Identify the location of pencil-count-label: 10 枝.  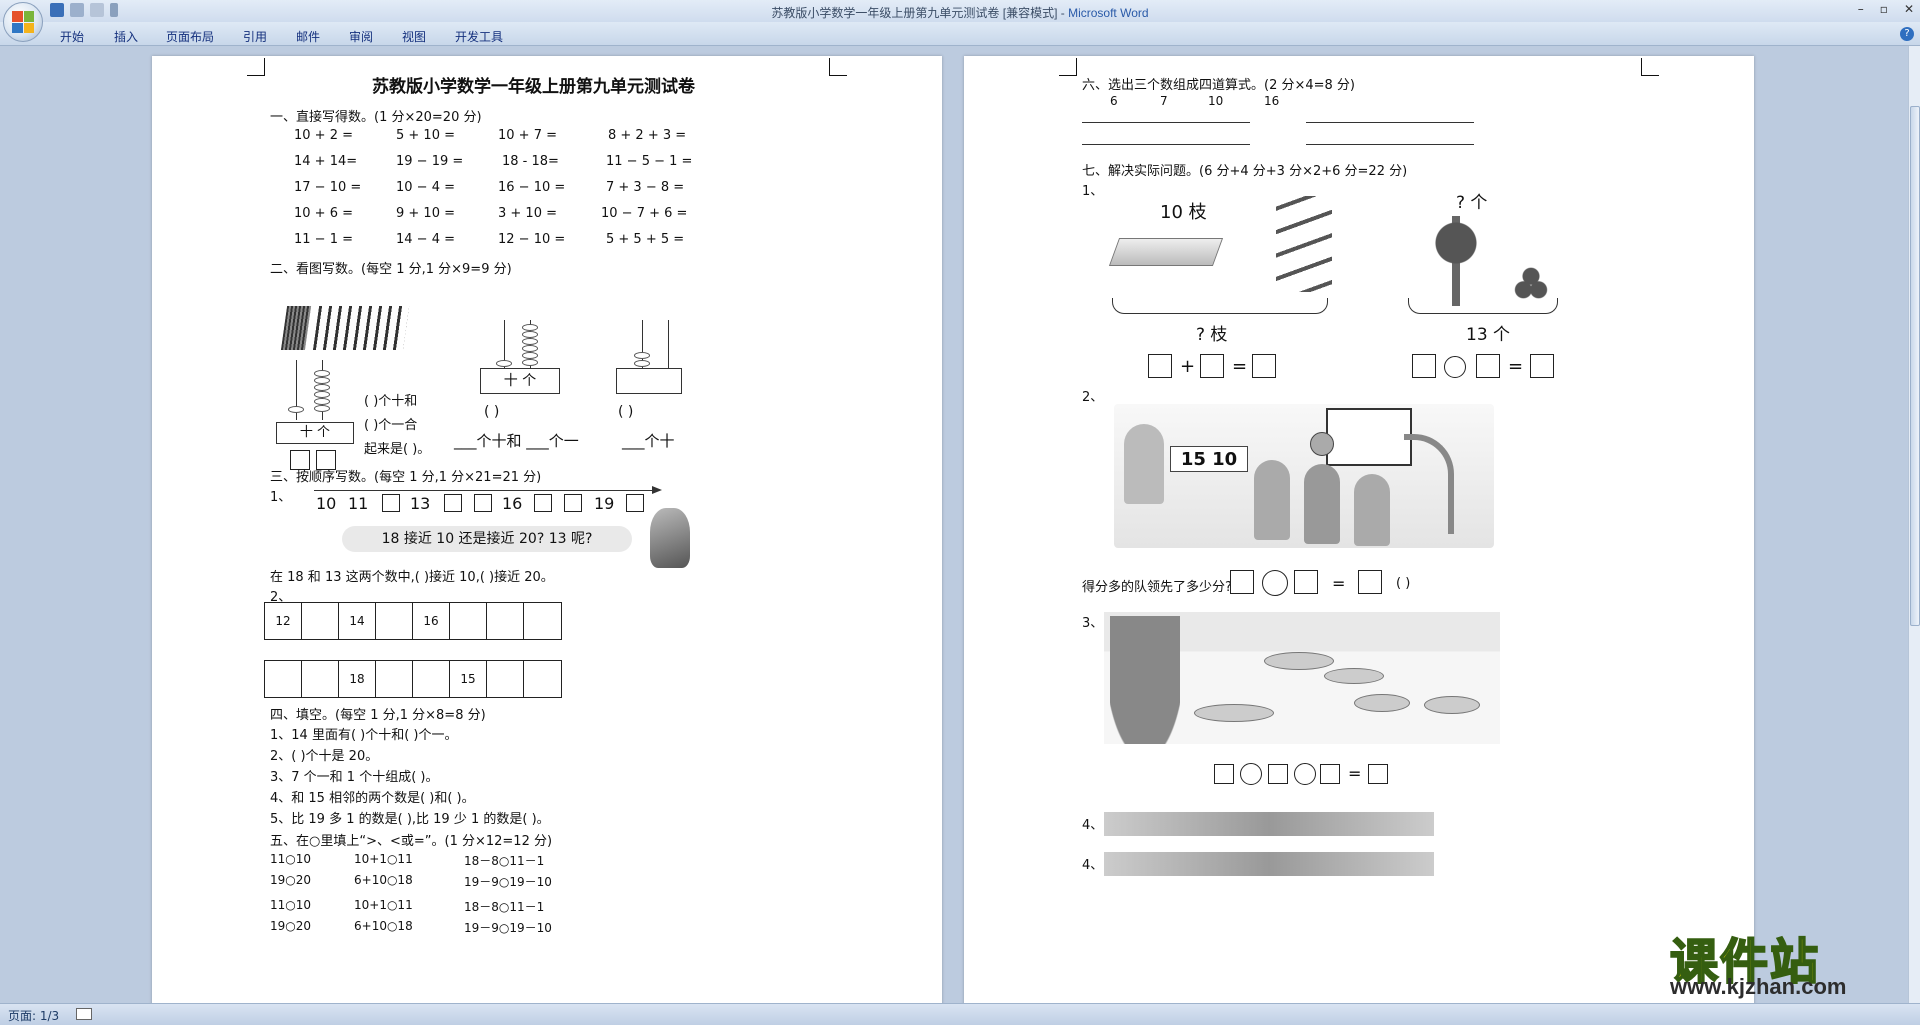
(1183, 212).